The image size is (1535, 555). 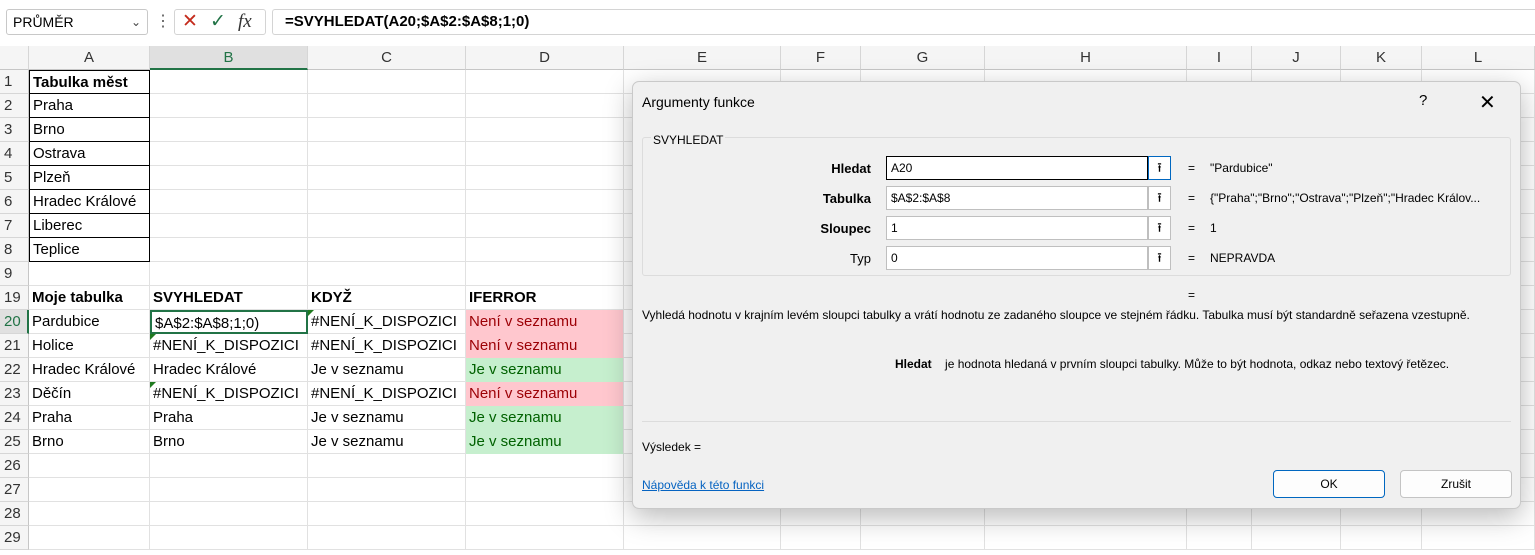 I want to click on column-header-d: D, so click(x=545, y=58).